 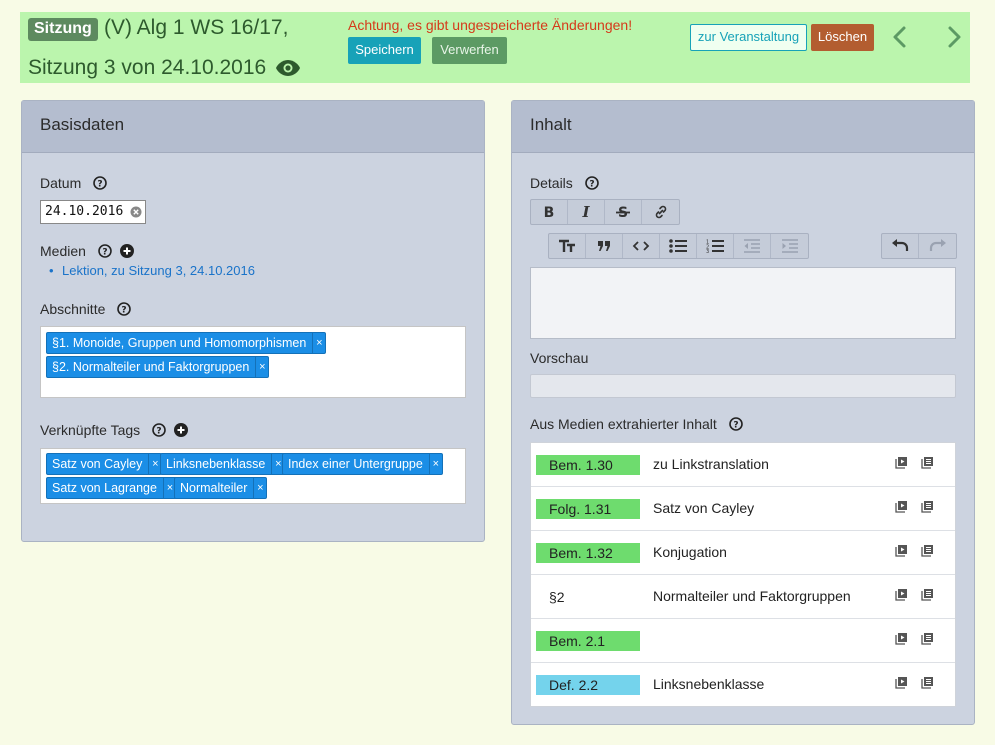 What do you see at coordinates (954, 37) in the screenshot?
I see `chevron-right-icon` at bounding box center [954, 37].